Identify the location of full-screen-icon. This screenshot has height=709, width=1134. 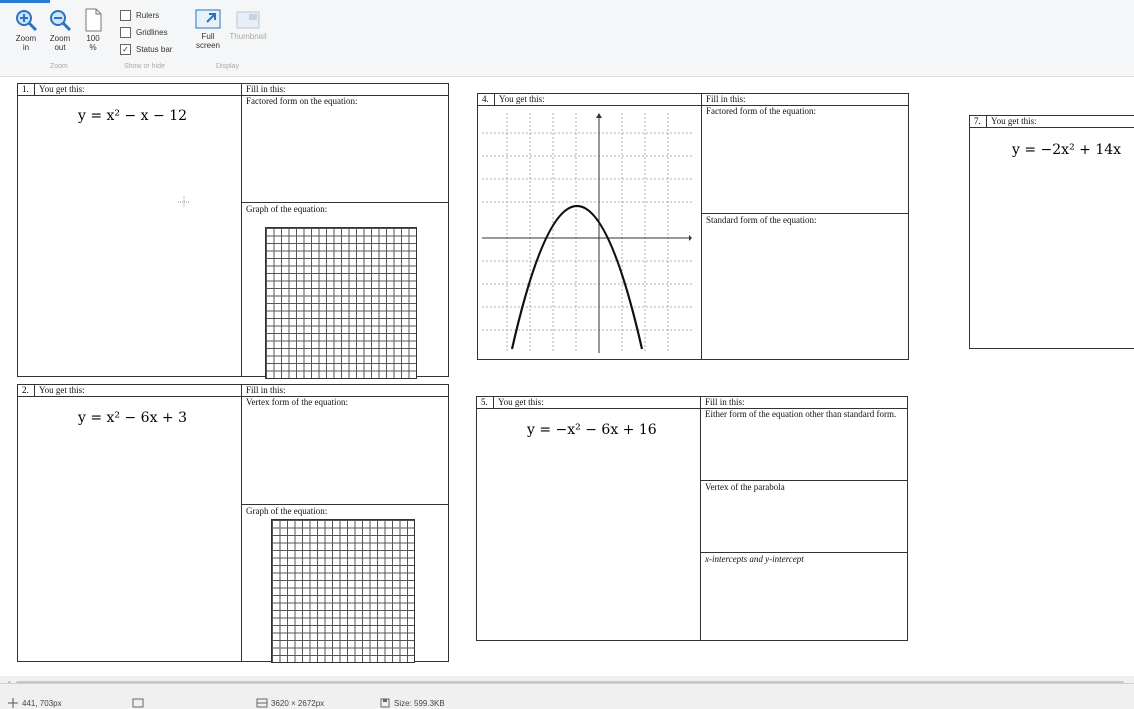
(208, 19).